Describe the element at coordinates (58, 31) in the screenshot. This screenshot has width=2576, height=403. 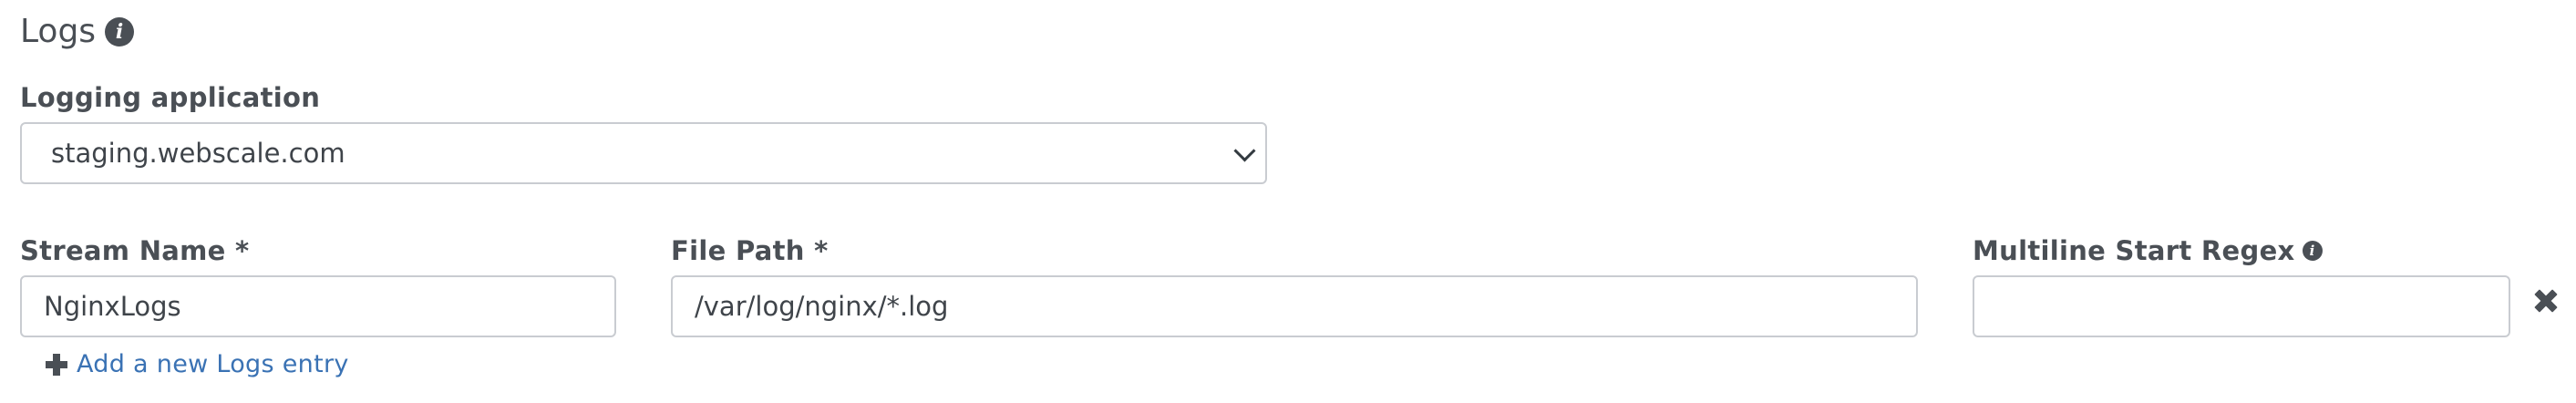
I see `section-title: Logs` at that location.